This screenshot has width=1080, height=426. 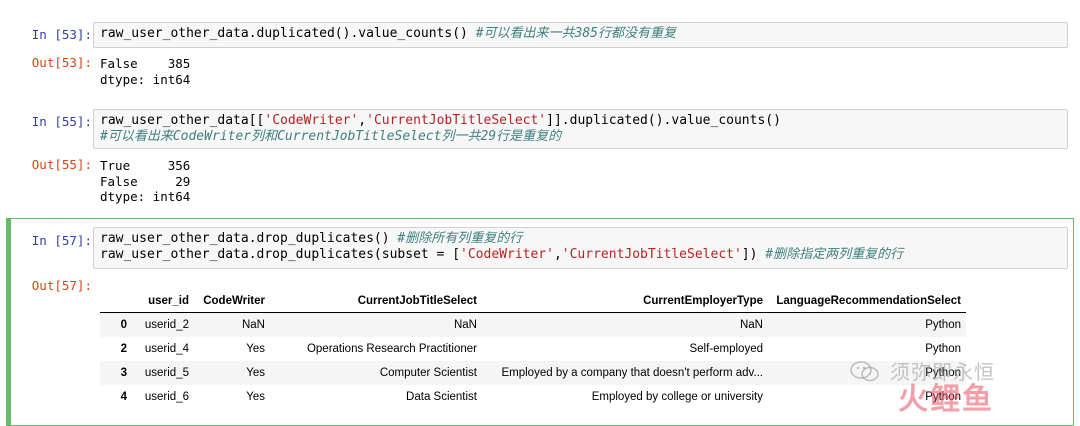 What do you see at coordinates (61, 34) in the screenshot?
I see `in-prompt-53: In [53]:` at bounding box center [61, 34].